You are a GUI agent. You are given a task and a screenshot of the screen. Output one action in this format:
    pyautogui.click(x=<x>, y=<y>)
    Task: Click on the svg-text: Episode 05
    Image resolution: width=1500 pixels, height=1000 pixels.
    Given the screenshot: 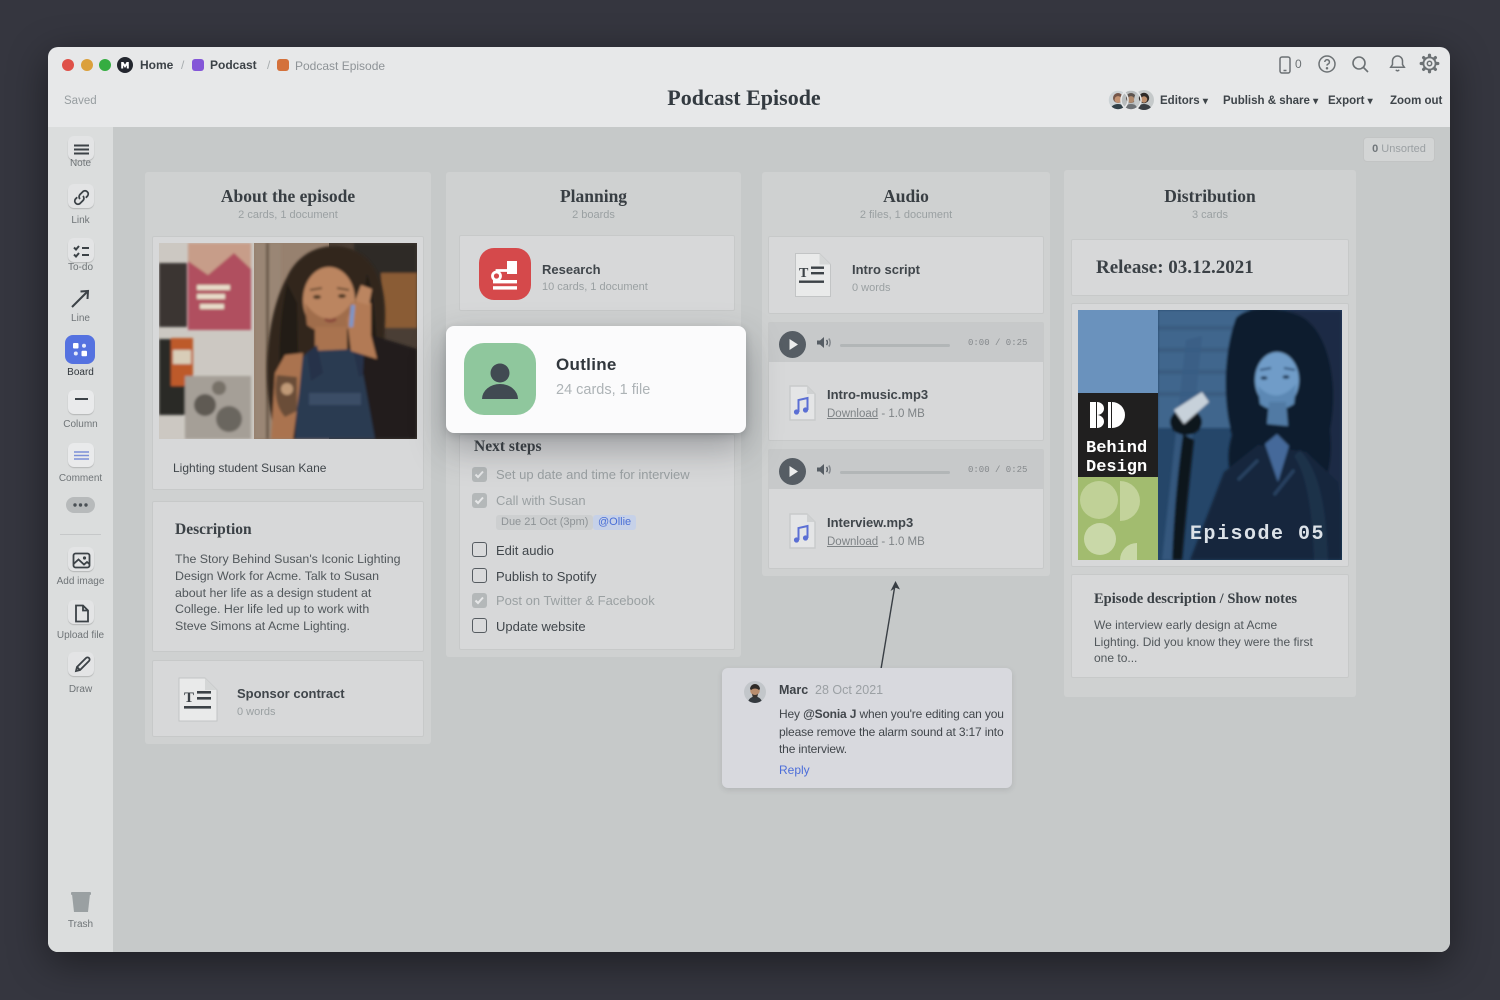 What is the action you would take?
    pyautogui.click(x=1257, y=534)
    